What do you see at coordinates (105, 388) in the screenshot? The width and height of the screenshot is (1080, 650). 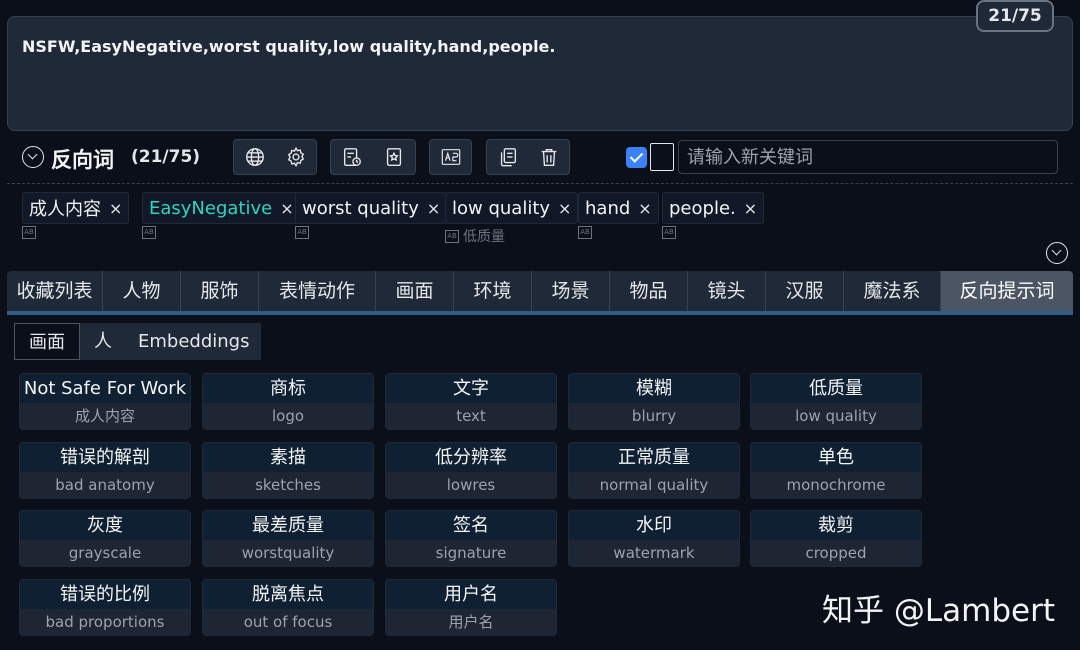 I see `keyword-label: Not Safe For Work` at bounding box center [105, 388].